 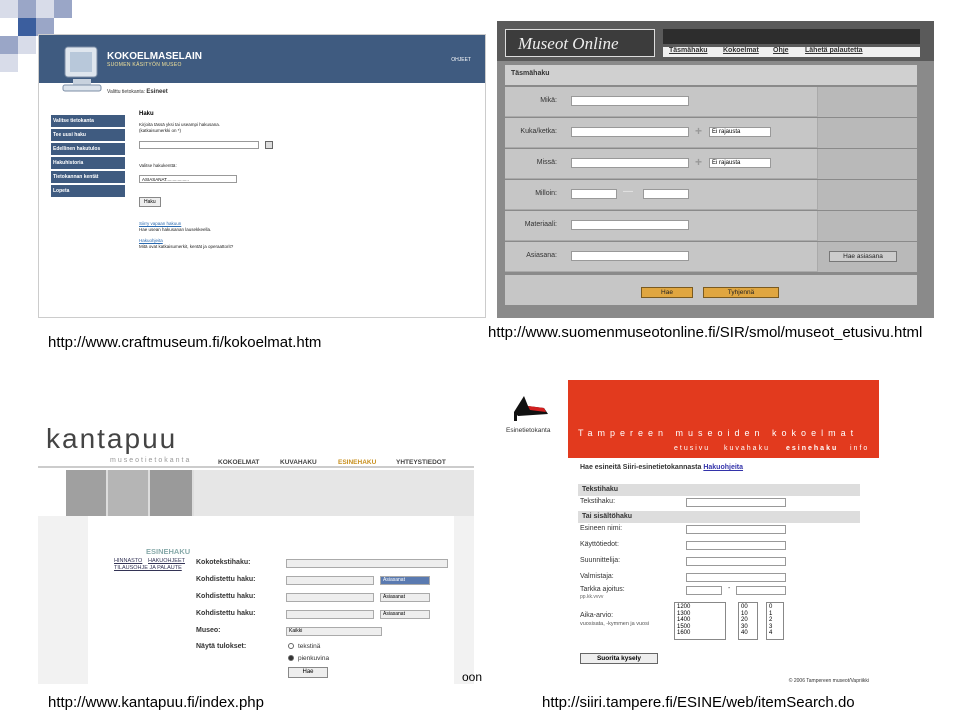 I want to click on field-label: Kohdistettu haku:, so click(x=226, y=613).